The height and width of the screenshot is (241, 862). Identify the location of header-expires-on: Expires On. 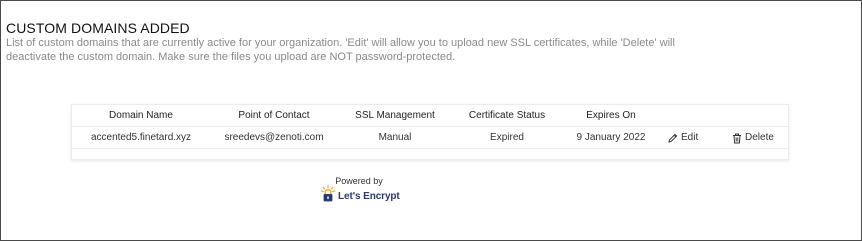
(611, 115).